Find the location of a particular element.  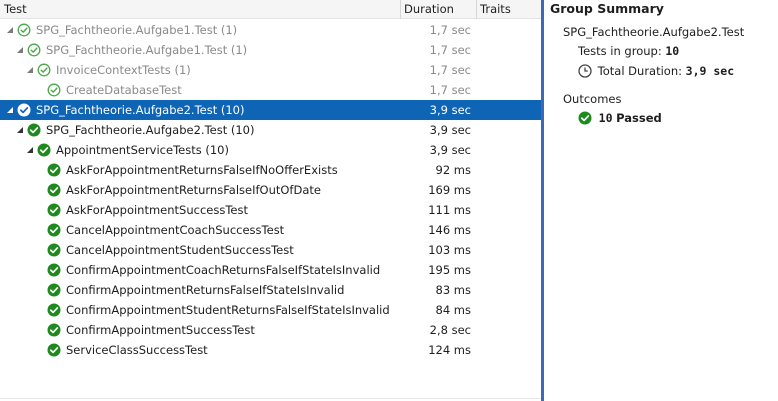

test-name: ServiceClassSuccessTest is located at coordinates (137, 350).